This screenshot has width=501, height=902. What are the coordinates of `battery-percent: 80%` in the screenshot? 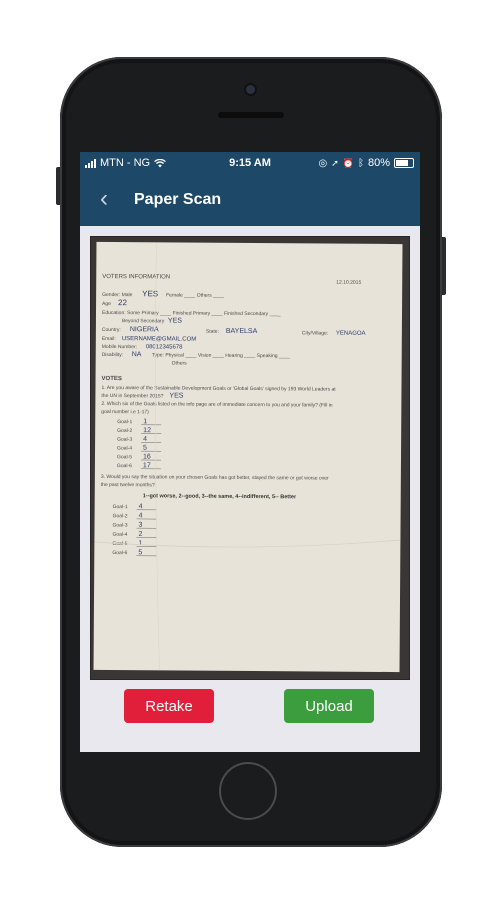 It's located at (378, 163).